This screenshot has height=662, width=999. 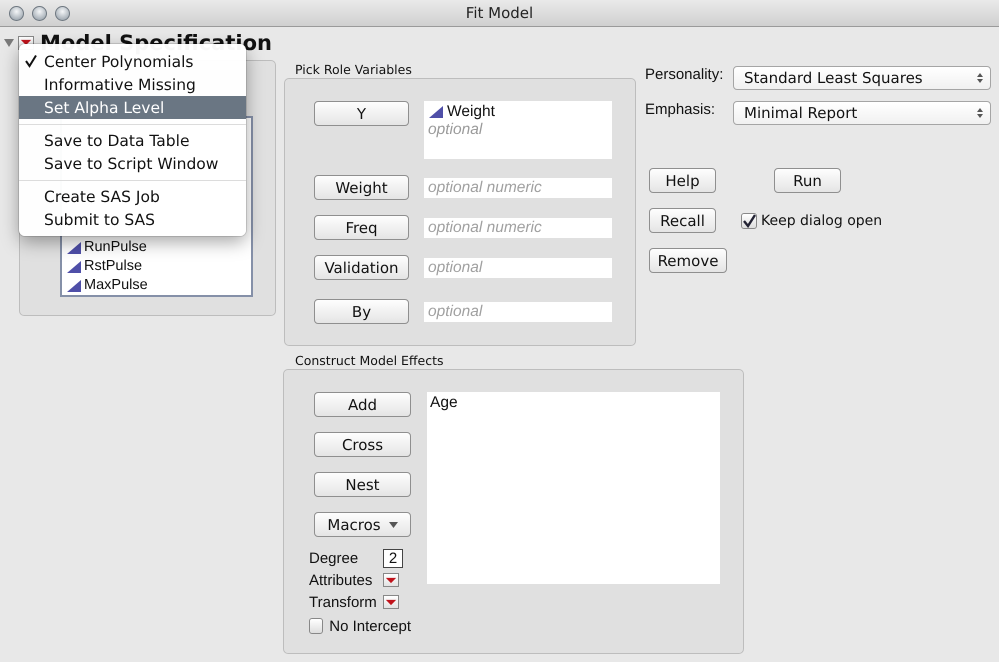 I want to click on role-button: By, so click(x=361, y=311).